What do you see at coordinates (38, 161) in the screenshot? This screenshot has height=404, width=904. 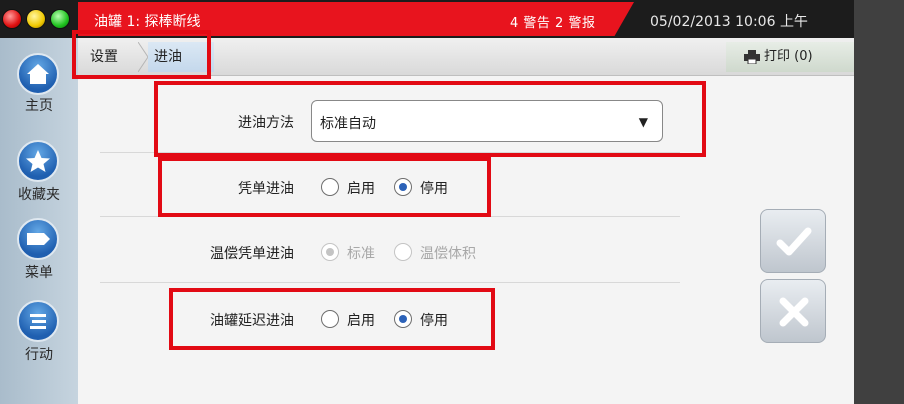 I see `star-icon` at bounding box center [38, 161].